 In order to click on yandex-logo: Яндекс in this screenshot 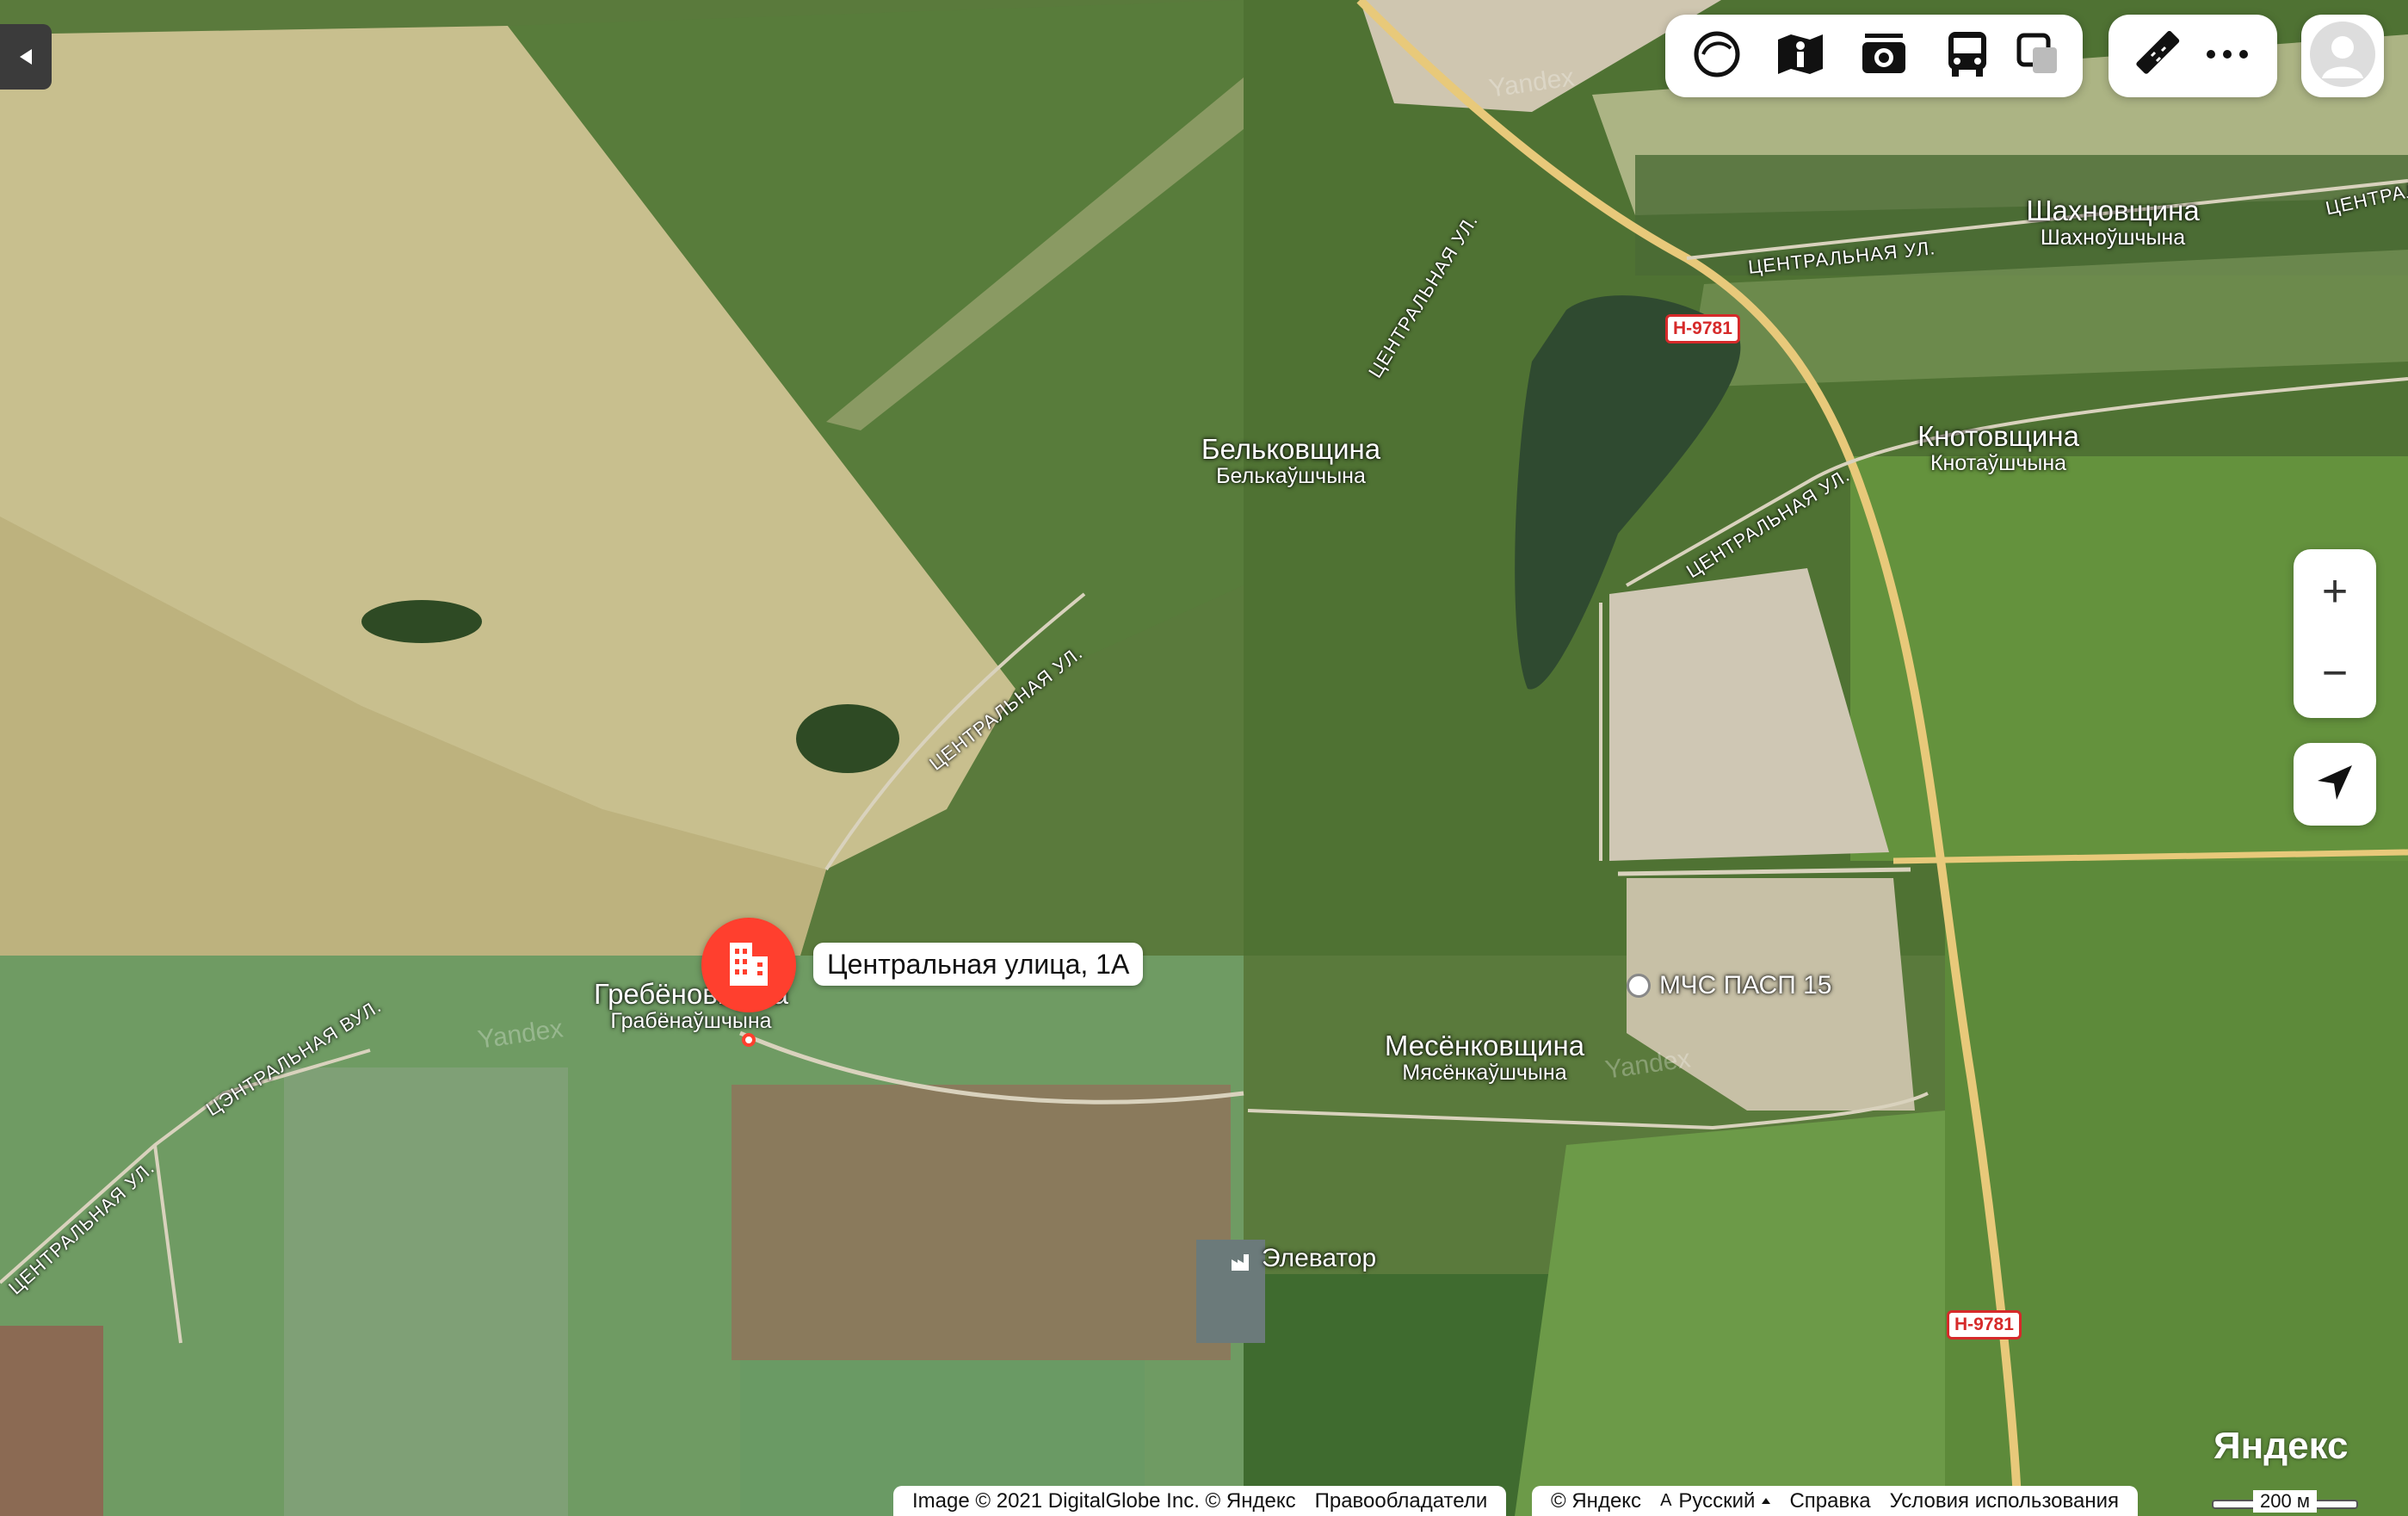, I will do `click(2281, 1446)`.